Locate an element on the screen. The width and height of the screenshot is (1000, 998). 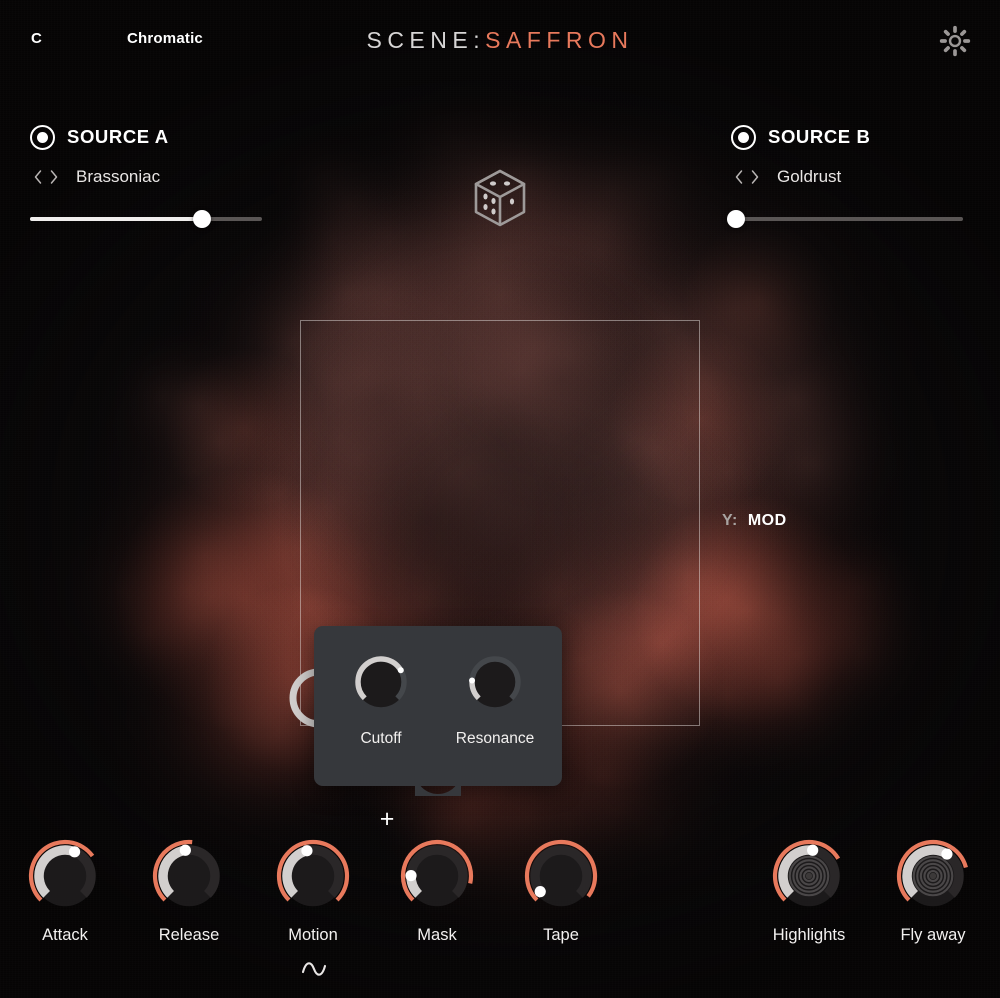
popup-pointer is located at coordinates (438, 790).